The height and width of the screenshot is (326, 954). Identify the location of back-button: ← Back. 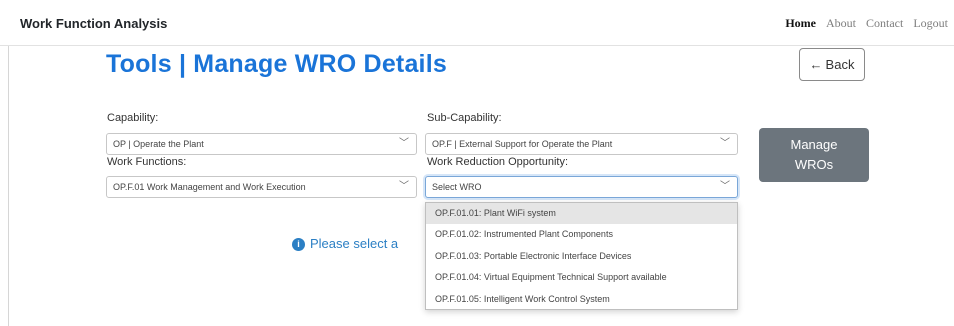
(832, 64).